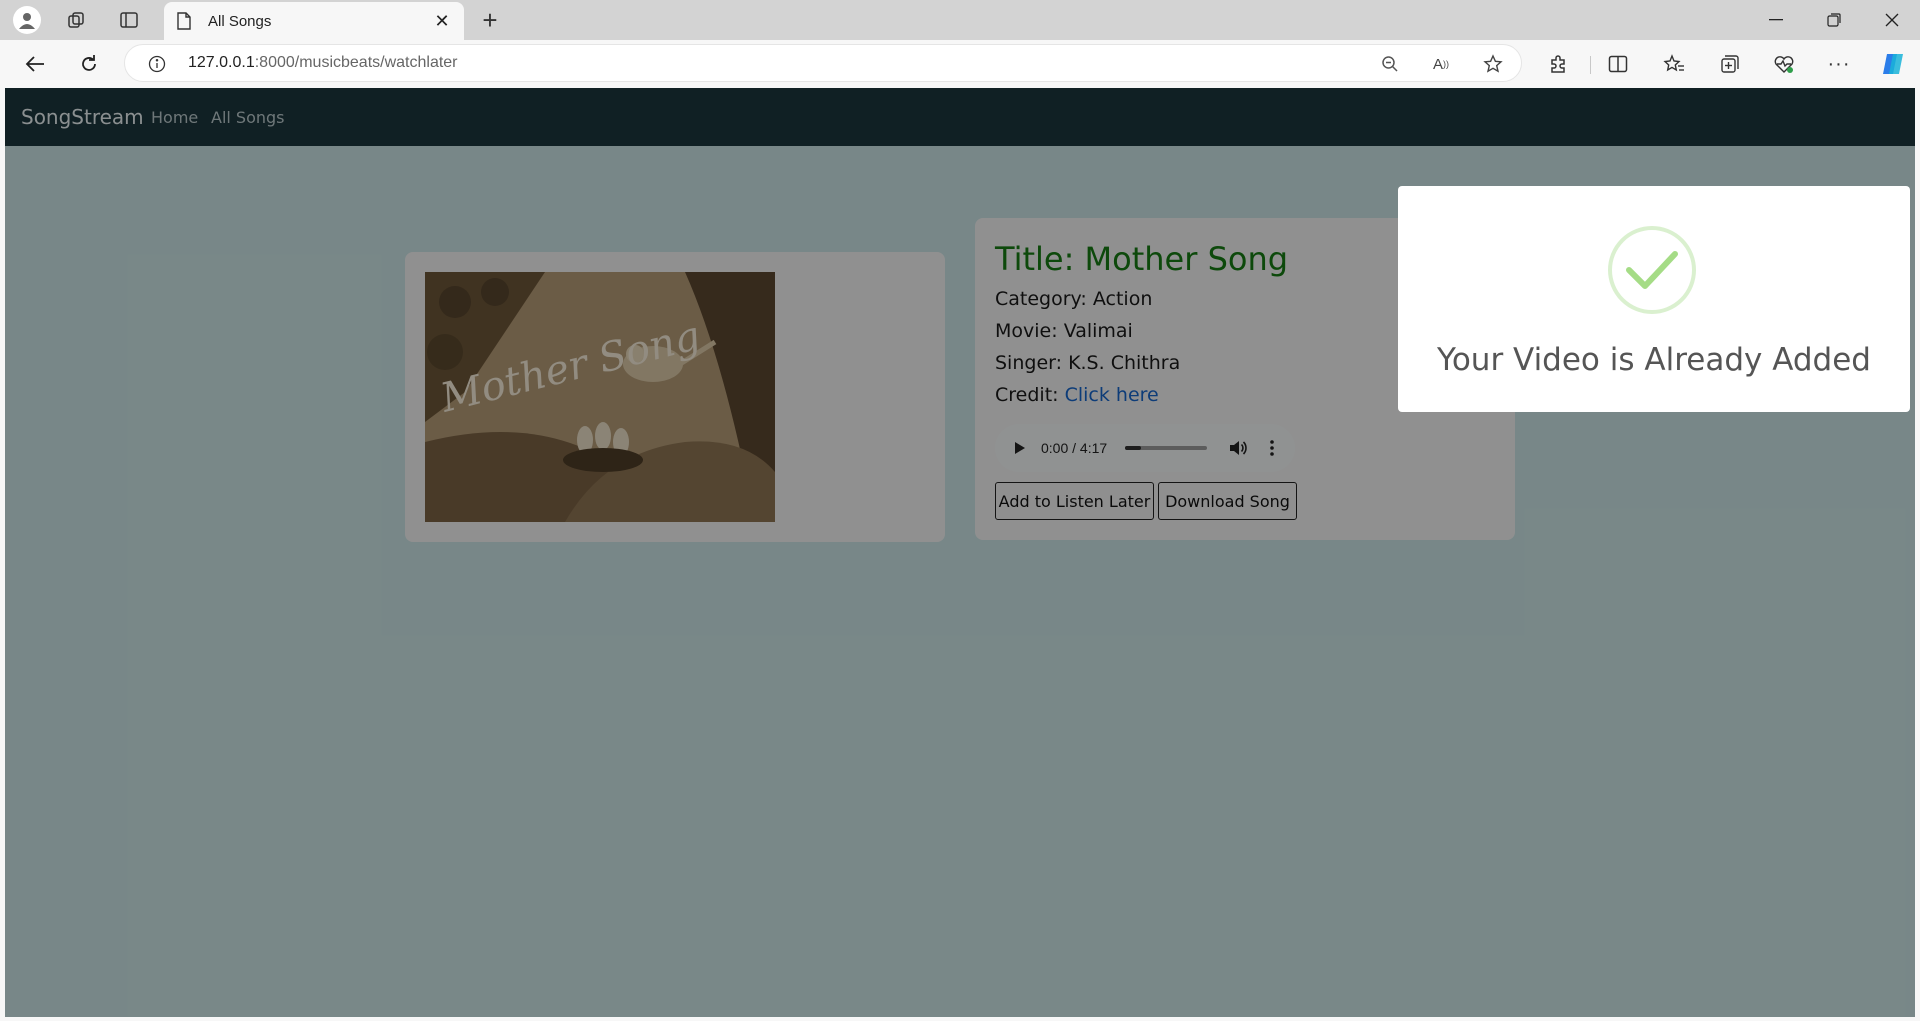 The image size is (1920, 1021). What do you see at coordinates (27, 20) in the screenshot?
I see `profile-icon` at bounding box center [27, 20].